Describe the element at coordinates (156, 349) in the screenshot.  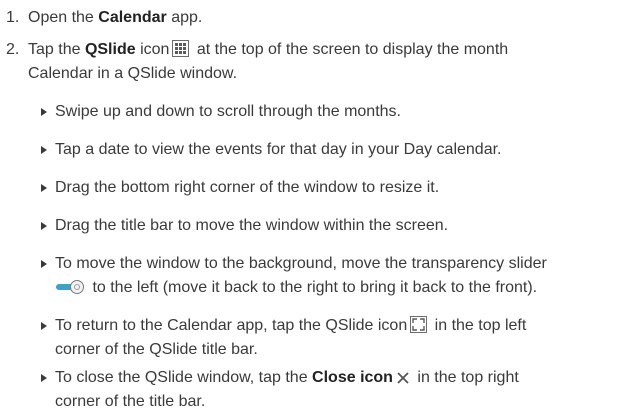
I see `bullet-continuation: corner of the QSlide title bar.` at that location.